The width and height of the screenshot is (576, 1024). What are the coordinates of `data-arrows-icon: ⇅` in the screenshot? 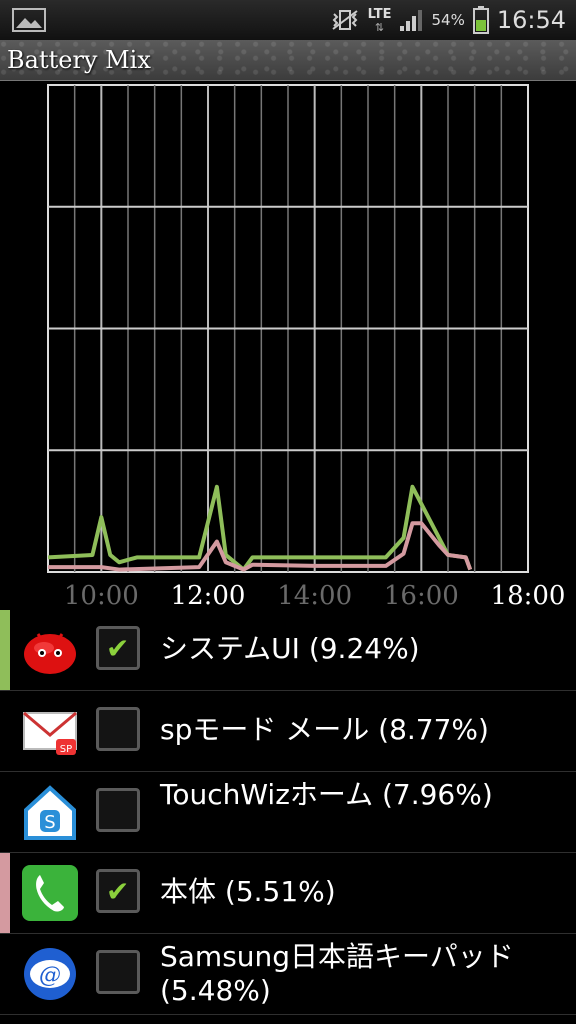 It's located at (379, 27).